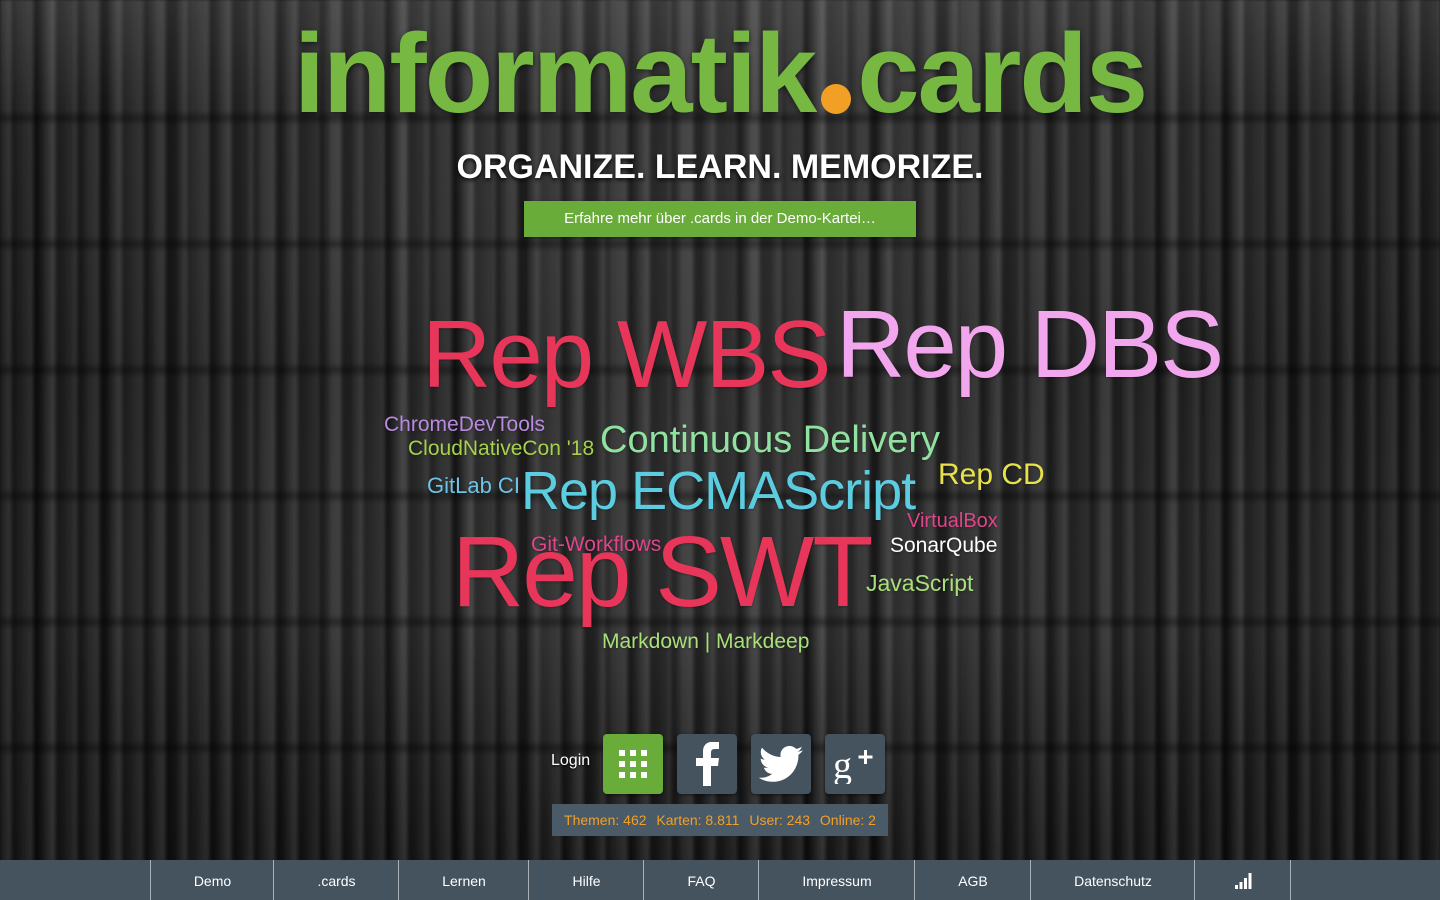 The height and width of the screenshot is (900, 1440). What do you see at coordinates (464, 425) in the screenshot?
I see `tag-chromedevtools: ChromeDevTools` at bounding box center [464, 425].